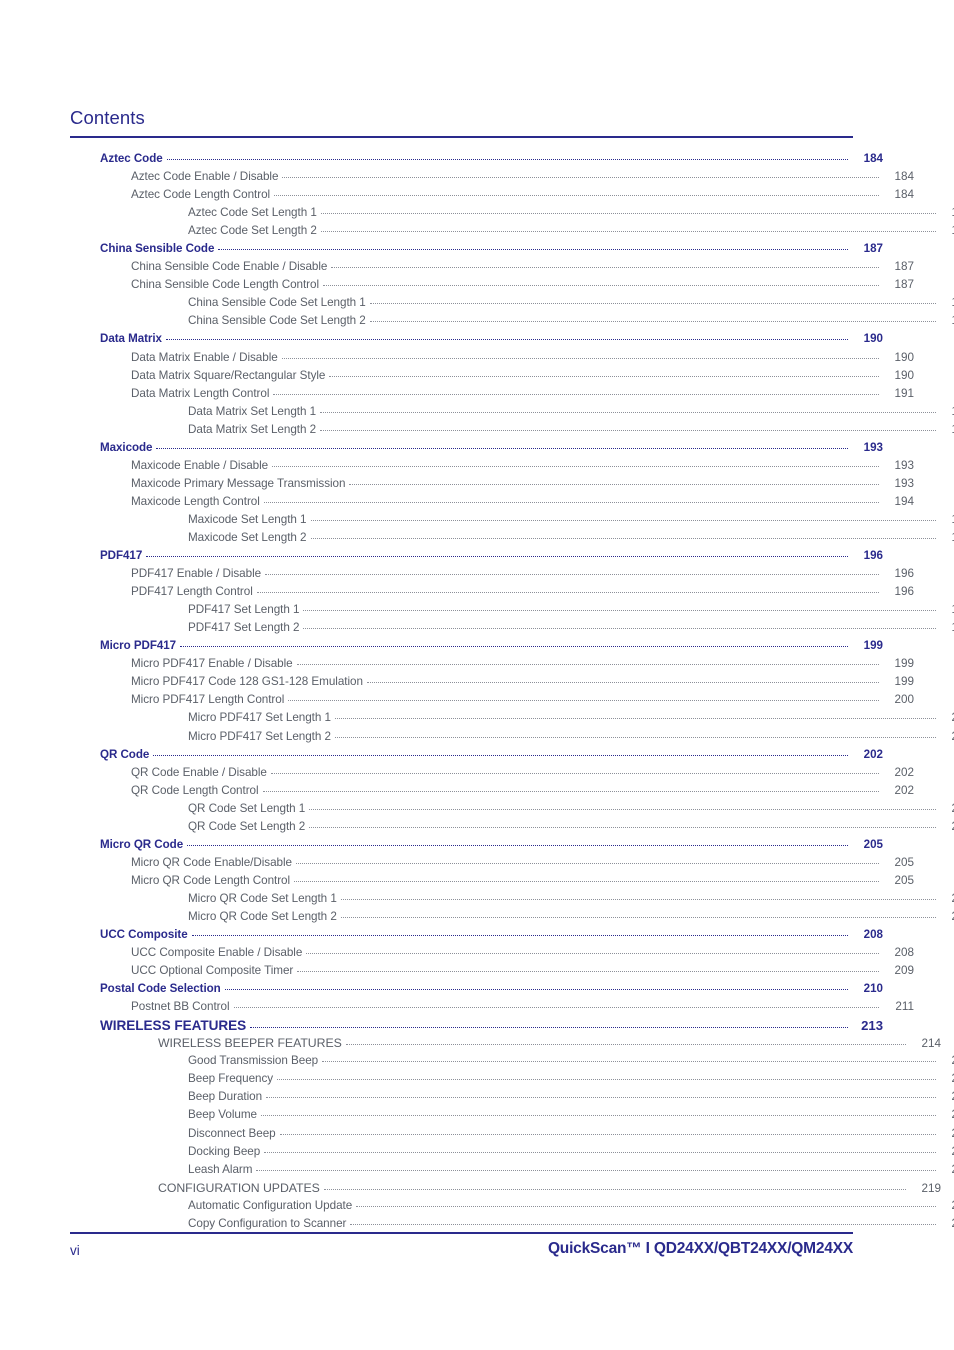 The width and height of the screenshot is (954, 1350). What do you see at coordinates (522, 179) in the screenshot?
I see `toc-entry: Aztec Code Enable / Disable 184` at bounding box center [522, 179].